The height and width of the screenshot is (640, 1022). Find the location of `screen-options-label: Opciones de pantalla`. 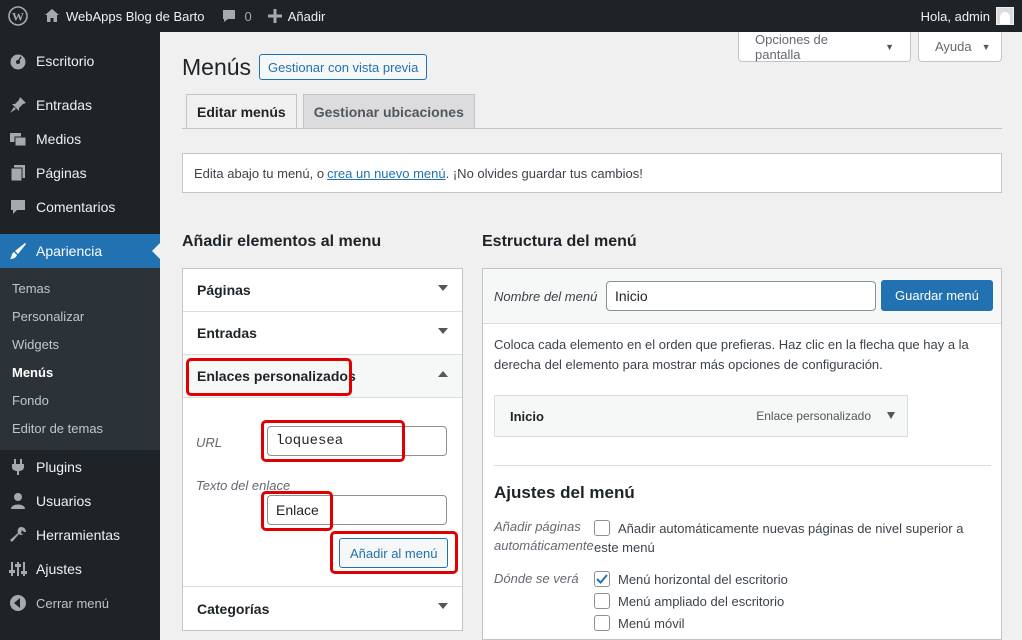

screen-options-label: Opciones de pantalla is located at coordinates (791, 46).